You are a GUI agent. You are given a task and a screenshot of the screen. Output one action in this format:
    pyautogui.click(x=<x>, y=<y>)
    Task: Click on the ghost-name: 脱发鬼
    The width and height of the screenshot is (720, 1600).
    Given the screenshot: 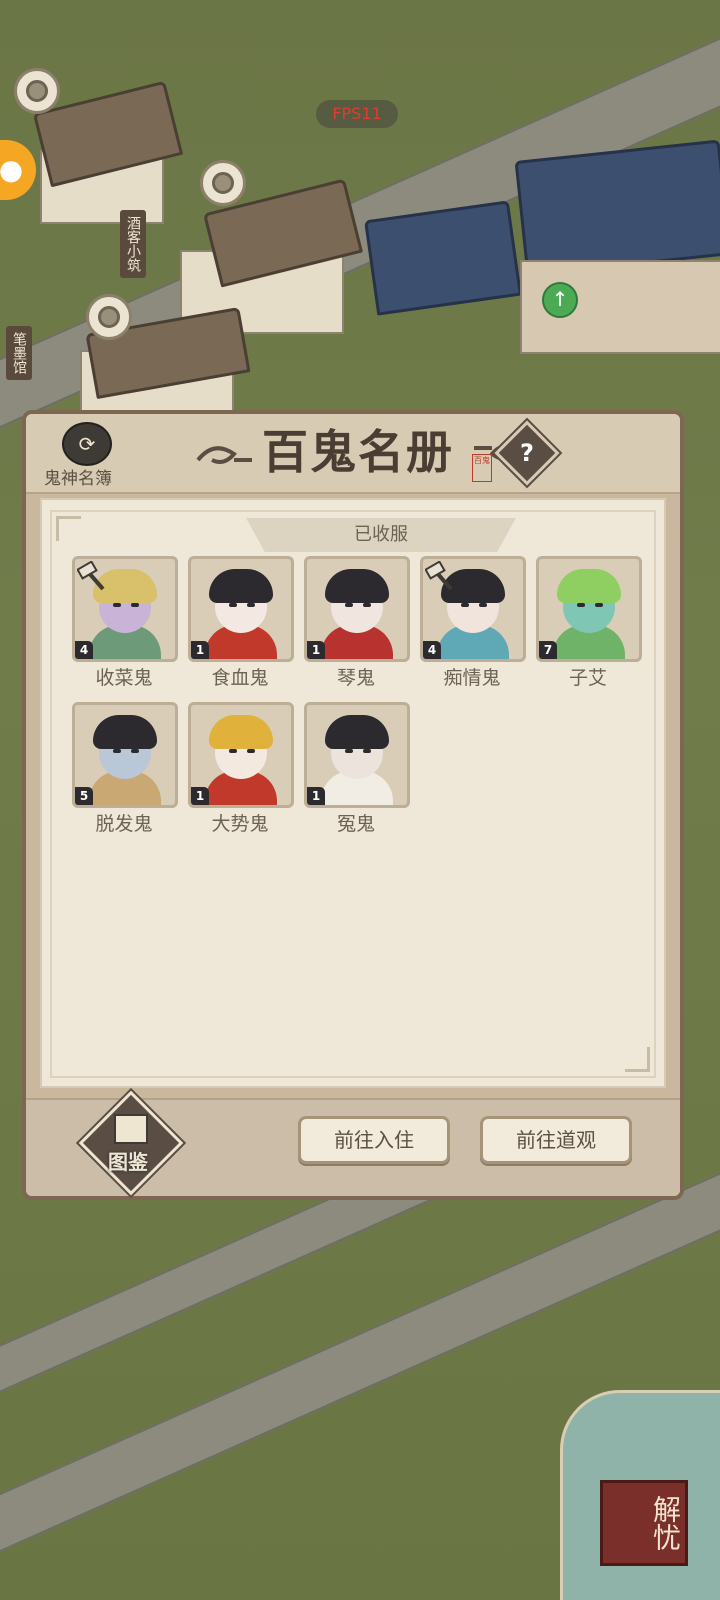 What is the action you would take?
    pyautogui.click(x=124, y=824)
    